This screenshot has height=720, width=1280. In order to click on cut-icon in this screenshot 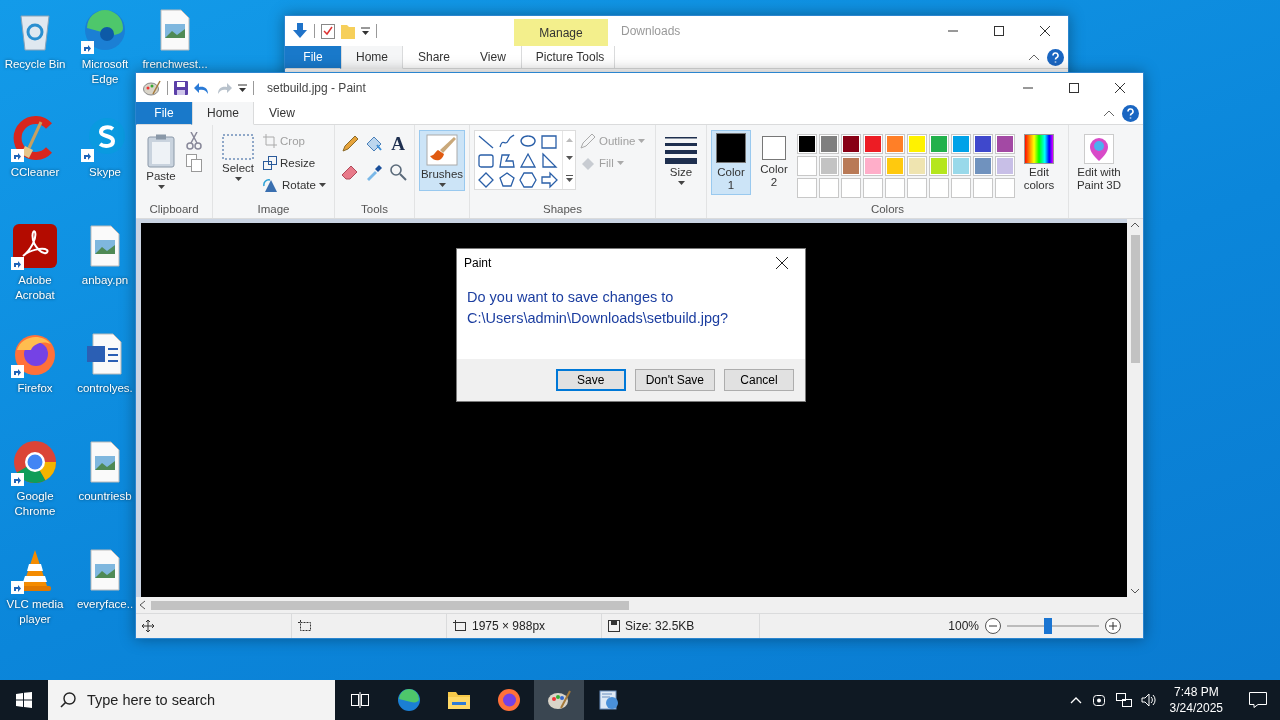, I will do `click(194, 141)`.